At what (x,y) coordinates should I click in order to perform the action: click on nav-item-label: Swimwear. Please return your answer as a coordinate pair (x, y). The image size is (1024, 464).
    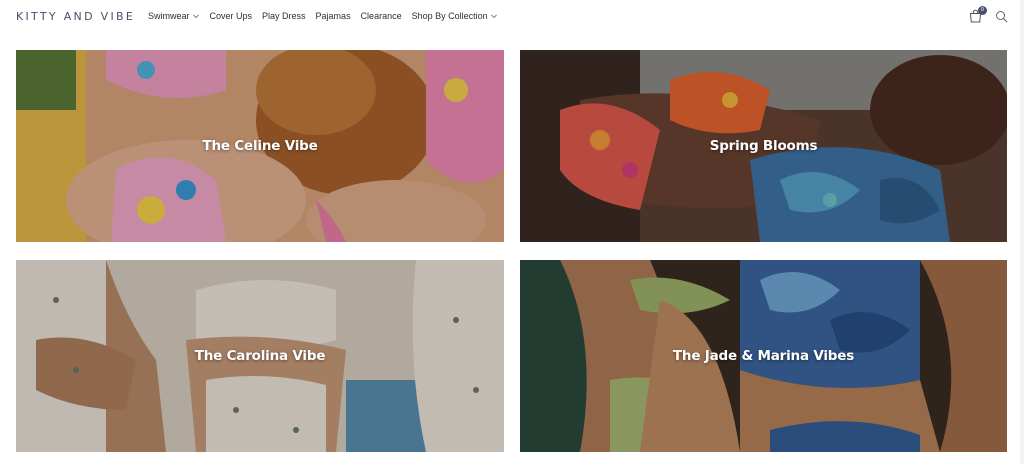
    Looking at the image, I should click on (169, 16).